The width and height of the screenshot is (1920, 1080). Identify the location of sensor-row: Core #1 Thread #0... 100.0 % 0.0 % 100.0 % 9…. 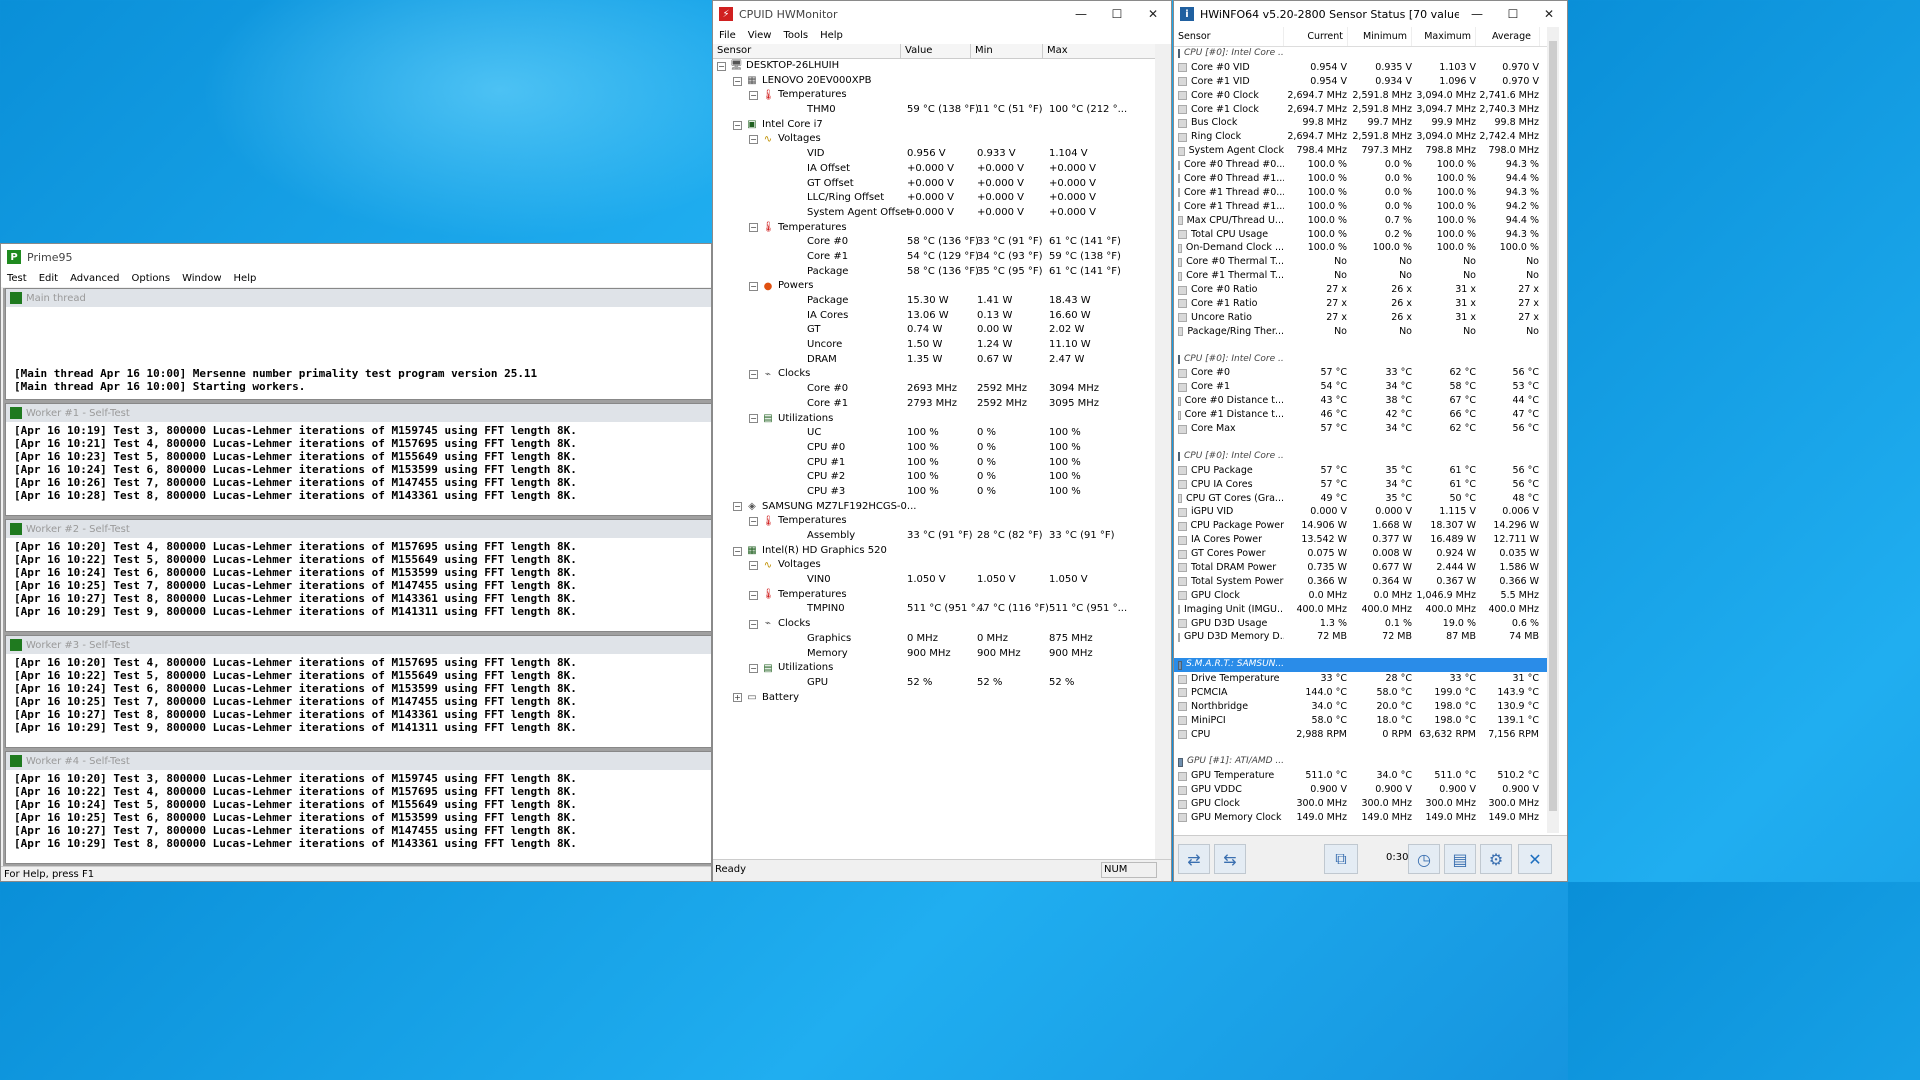
(1361, 193).